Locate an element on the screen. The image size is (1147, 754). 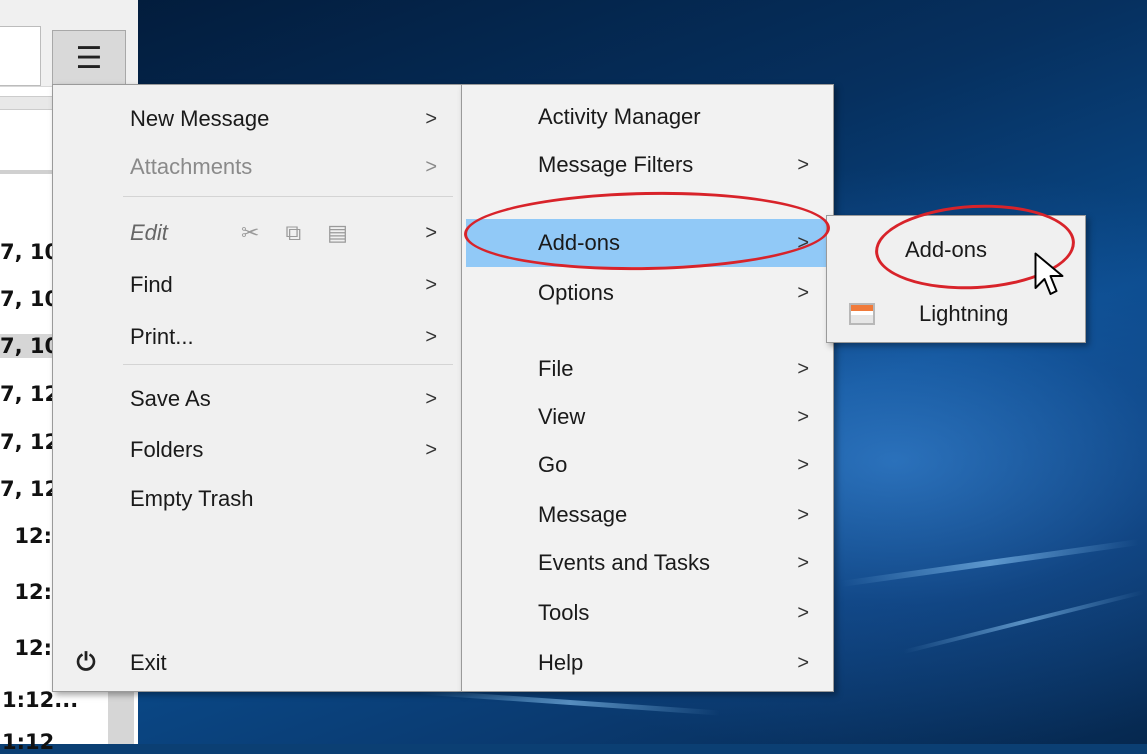
menu-item-exit: ⏻ Exit is located at coordinates (257, 663).